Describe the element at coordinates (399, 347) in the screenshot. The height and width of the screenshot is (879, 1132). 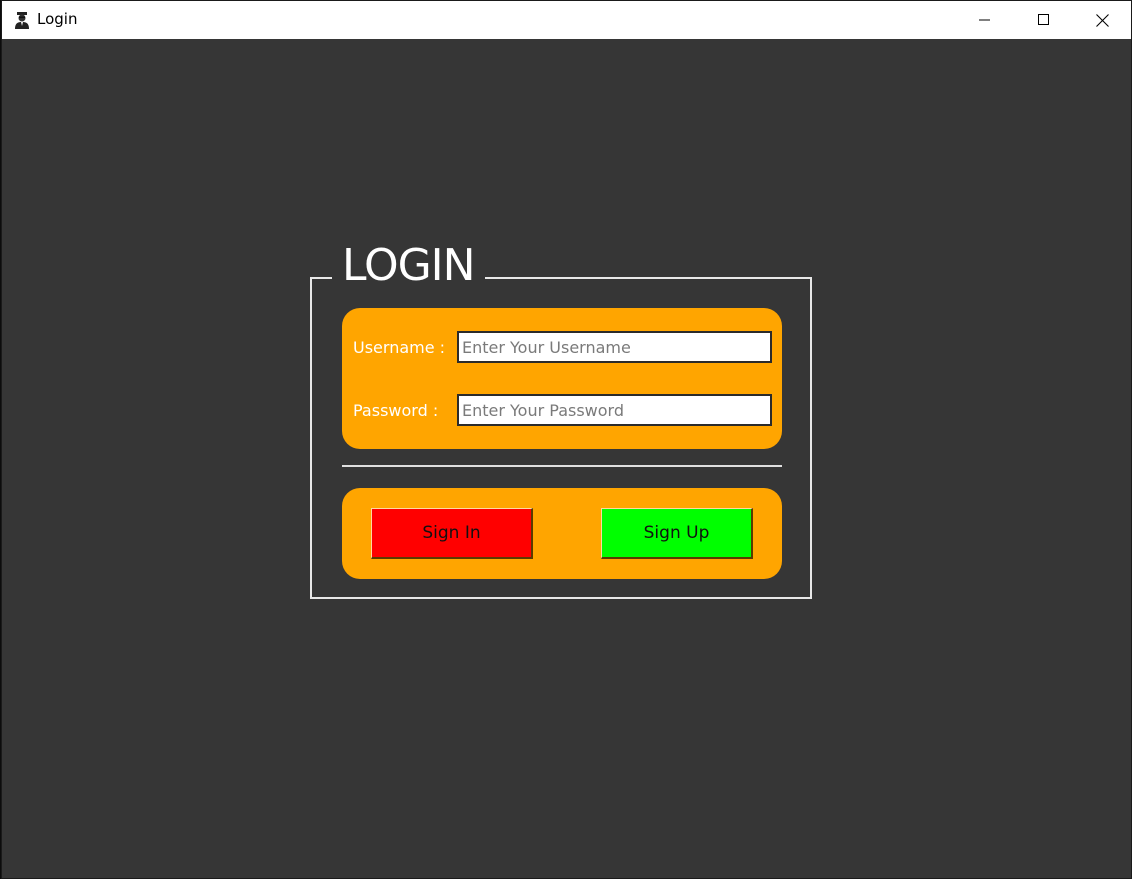
I see `username-label: Username :` at that location.